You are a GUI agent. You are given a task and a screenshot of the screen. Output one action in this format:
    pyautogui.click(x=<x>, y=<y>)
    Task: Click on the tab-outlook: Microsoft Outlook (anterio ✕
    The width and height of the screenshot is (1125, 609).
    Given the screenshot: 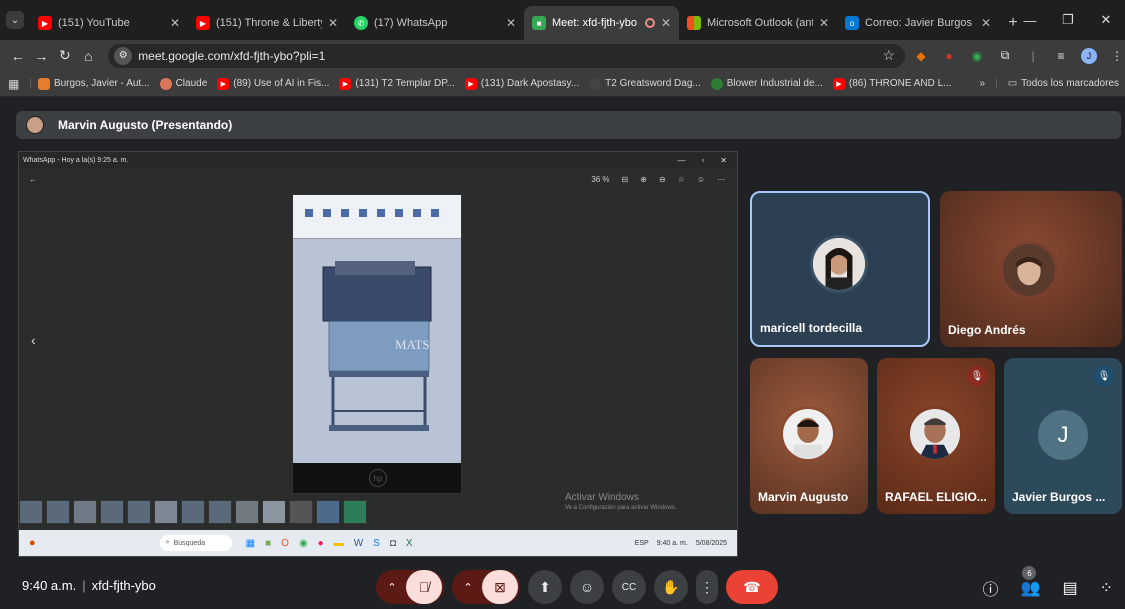 What is the action you would take?
    pyautogui.click(x=758, y=23)
    